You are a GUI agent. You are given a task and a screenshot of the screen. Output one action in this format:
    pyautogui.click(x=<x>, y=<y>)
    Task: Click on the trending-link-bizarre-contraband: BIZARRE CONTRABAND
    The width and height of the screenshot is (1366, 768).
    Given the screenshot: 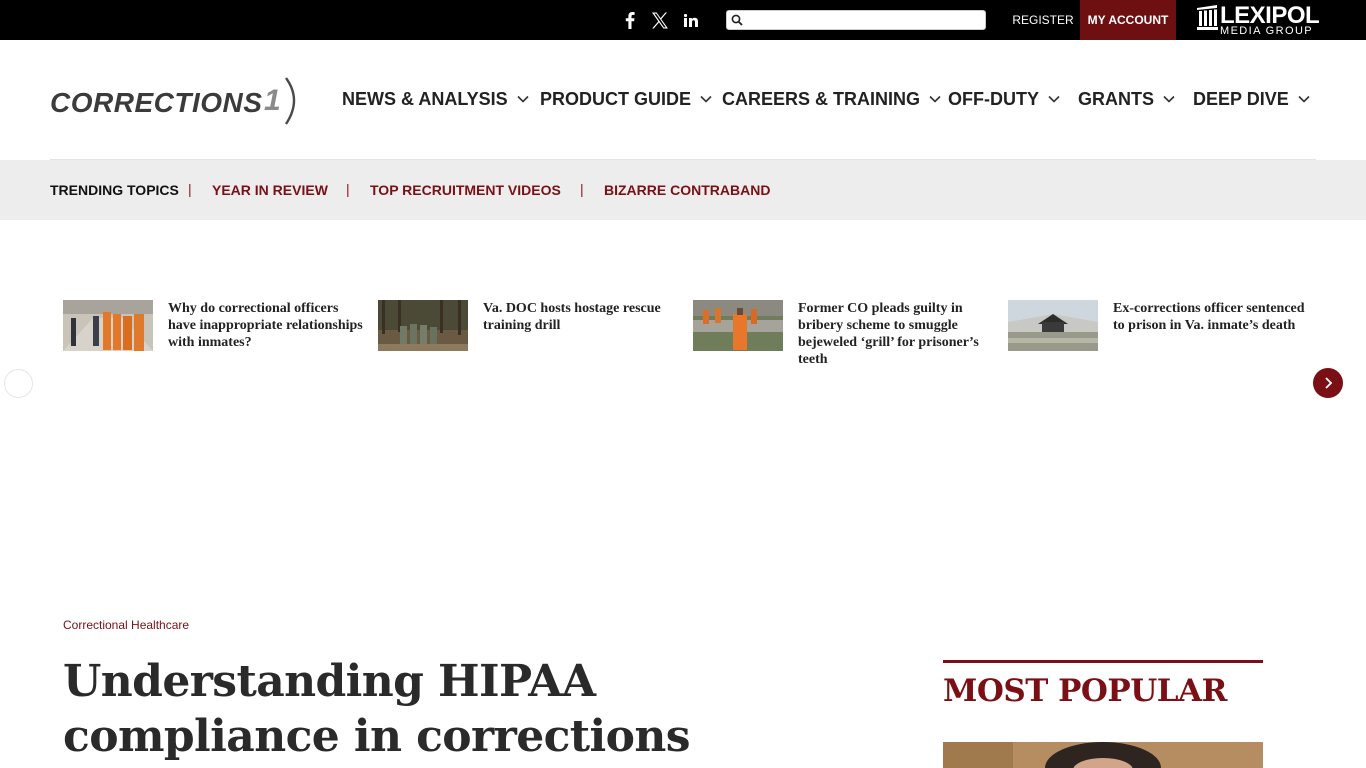 What is the action you would take?
    pyautogui.click(x=687, y=190)
    